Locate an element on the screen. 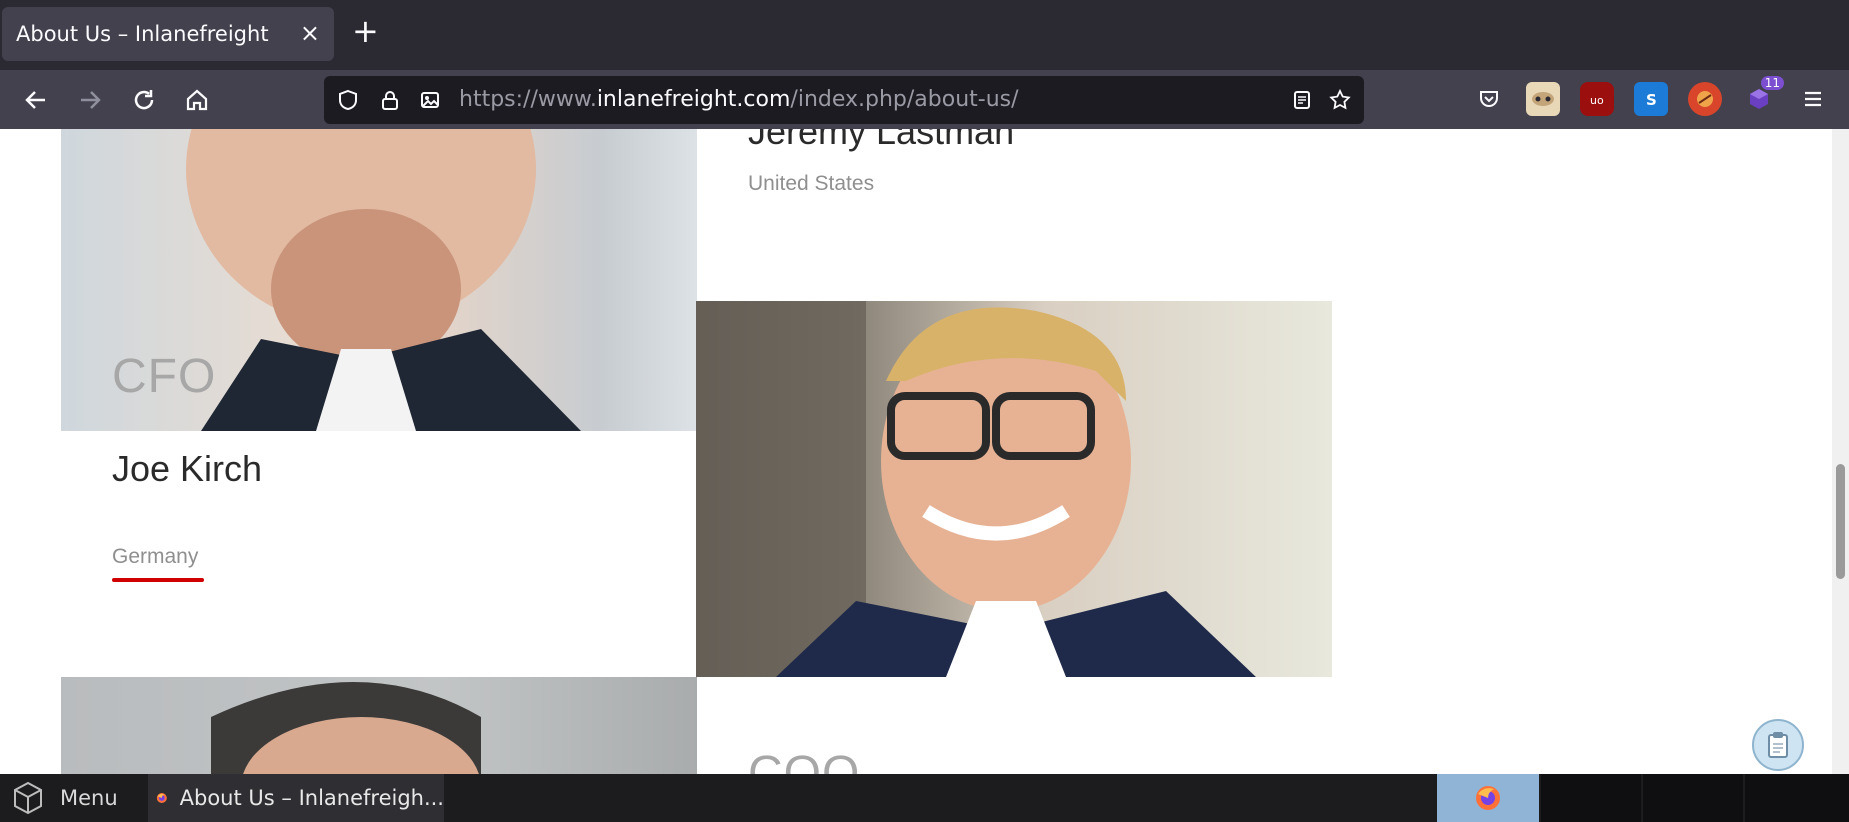 The height and width of the screenshot is (822, 1849). reload-button is located at coordinates (144, 100).